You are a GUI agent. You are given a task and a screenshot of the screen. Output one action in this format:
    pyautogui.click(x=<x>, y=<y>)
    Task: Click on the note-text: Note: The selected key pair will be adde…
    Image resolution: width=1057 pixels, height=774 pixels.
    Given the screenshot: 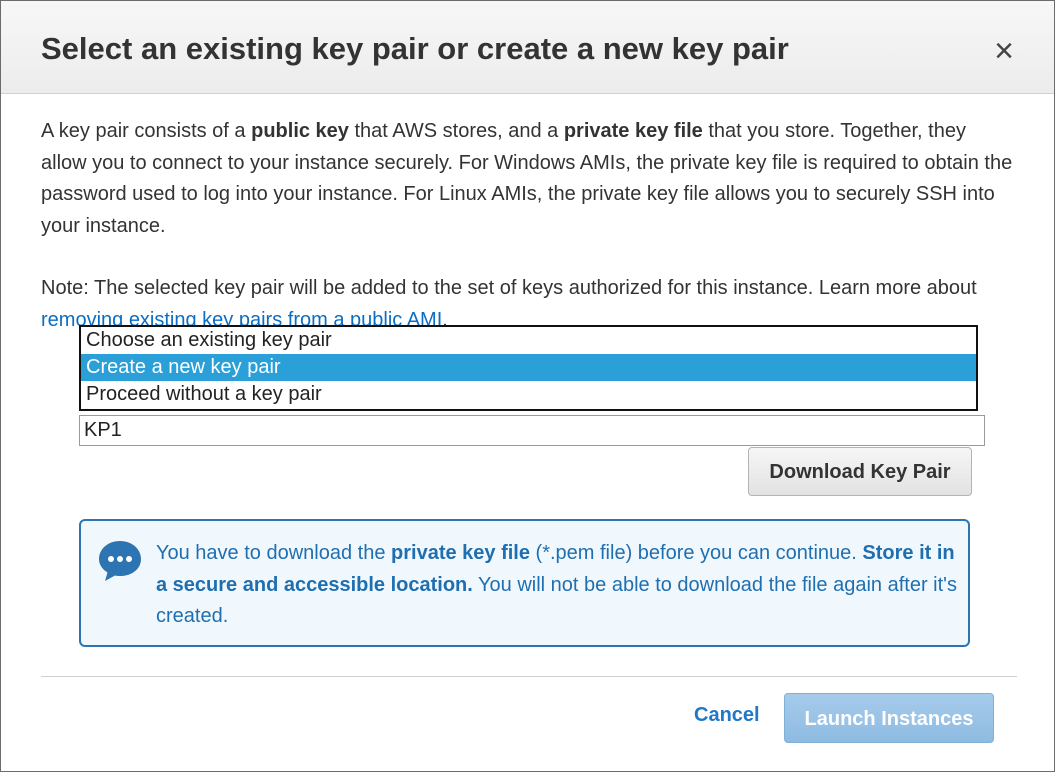 What is the action you would take?
    pyautogui.click(x=509, y=288)
    